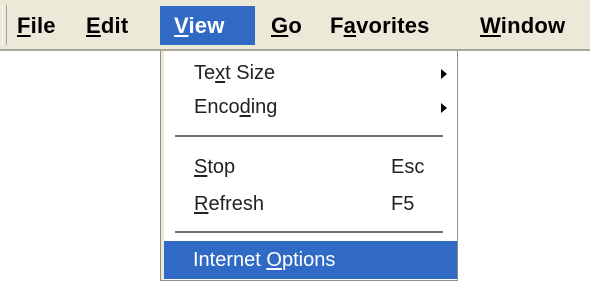 This screenshot has height=281, width=590. I want to click on internet-options-label: Internet Options, so click(264, 260).